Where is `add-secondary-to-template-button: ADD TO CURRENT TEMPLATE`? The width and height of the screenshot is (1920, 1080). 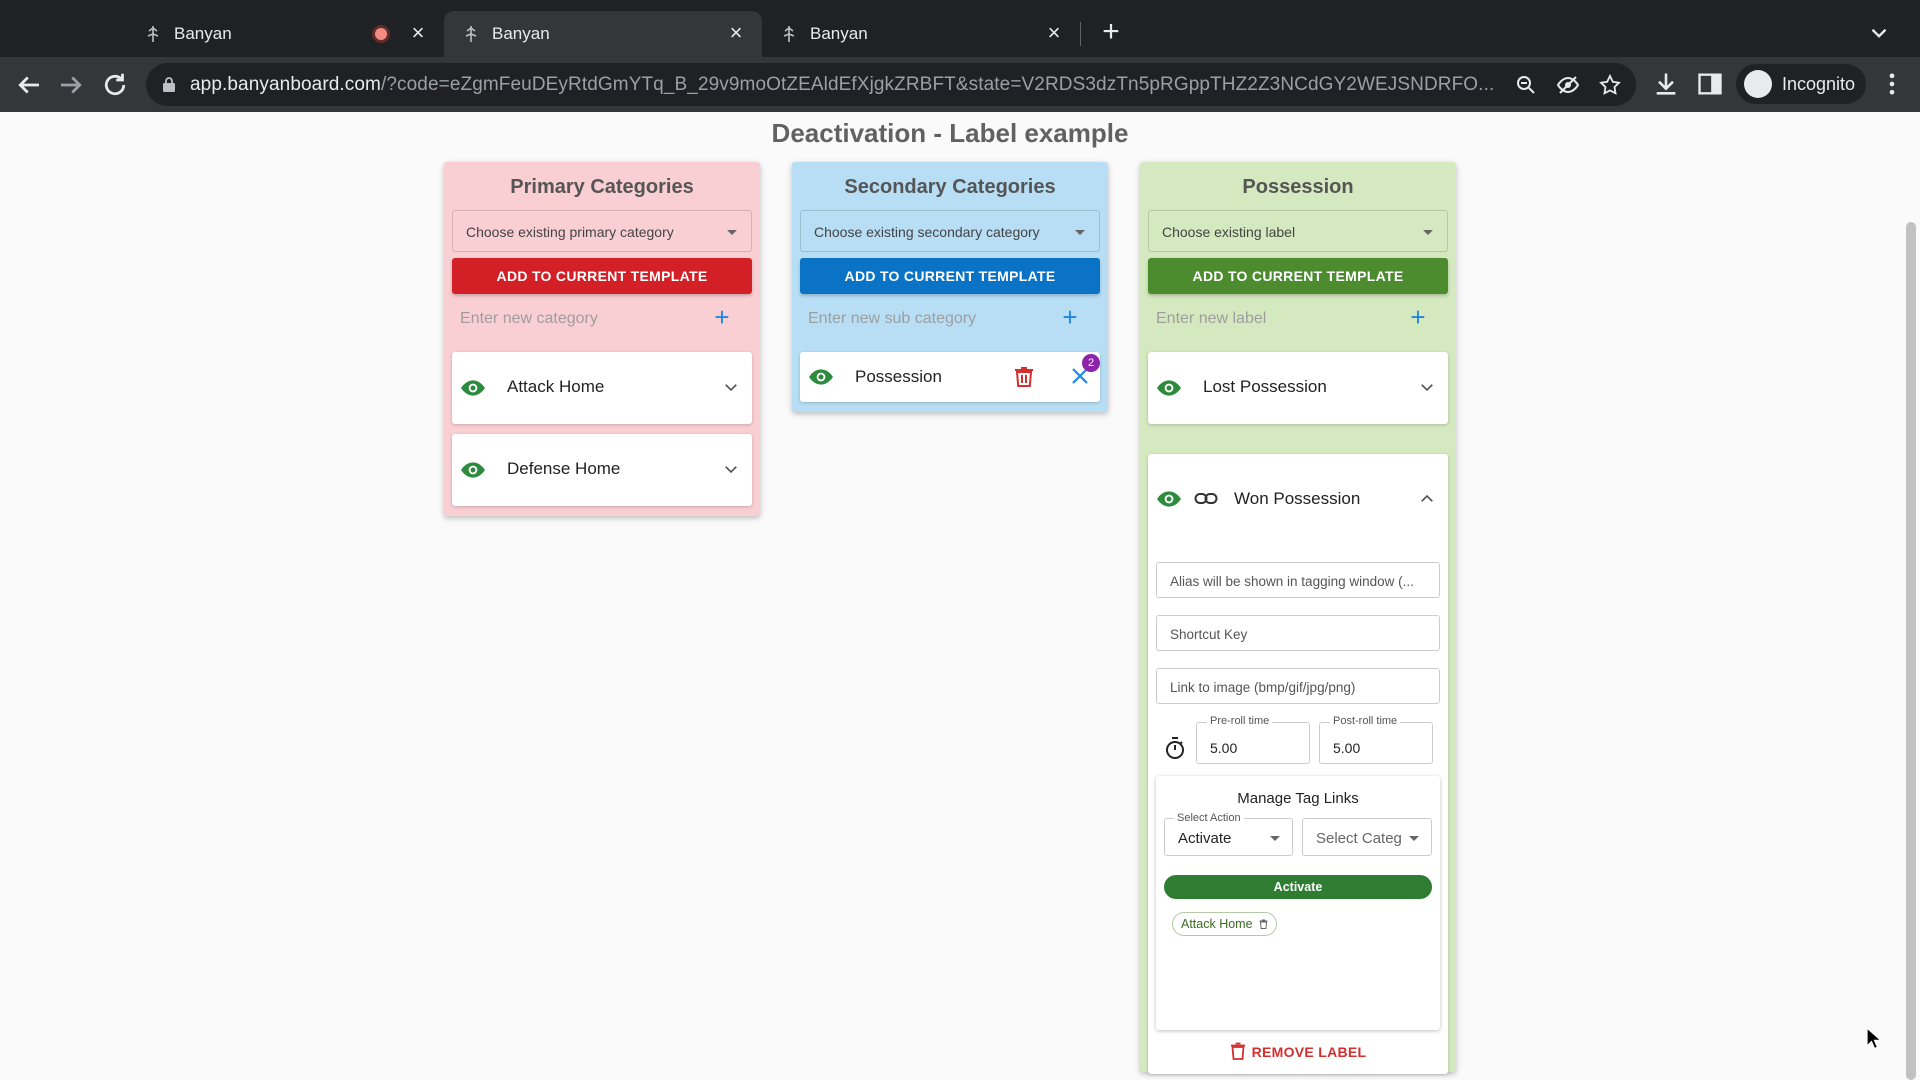
add-secondary-to-template-button: ADD TO CURRENT TEMPLATE is located at coordinates (950, 276).